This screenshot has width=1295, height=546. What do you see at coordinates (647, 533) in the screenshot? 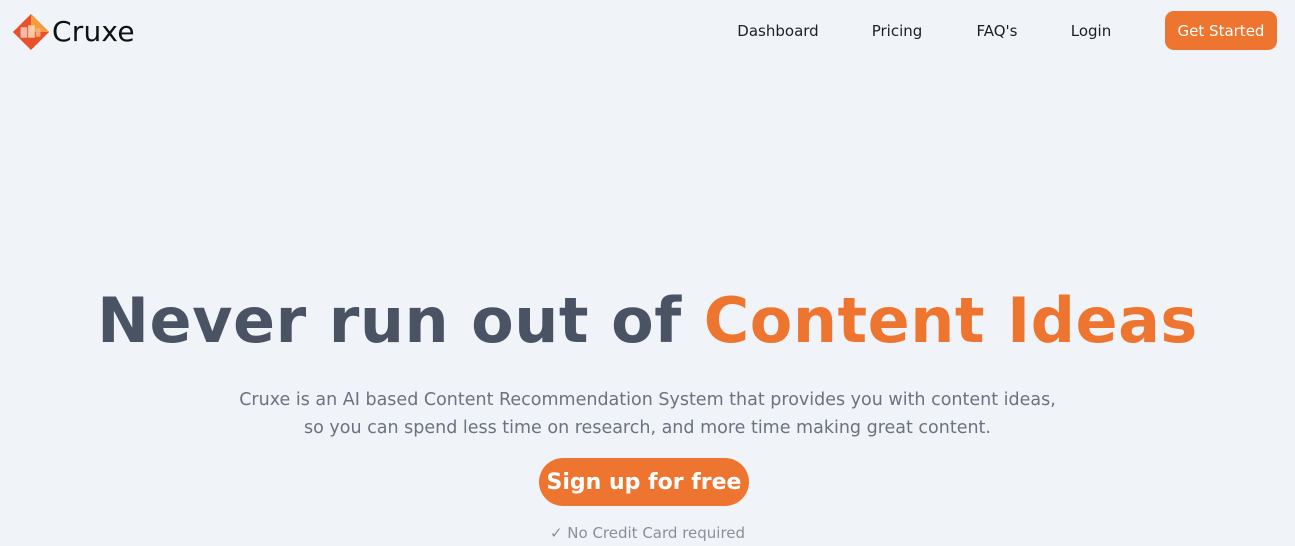
I see `no-credit-card-note: ✓ No Credit Card required` at bounding box center [647, 533].